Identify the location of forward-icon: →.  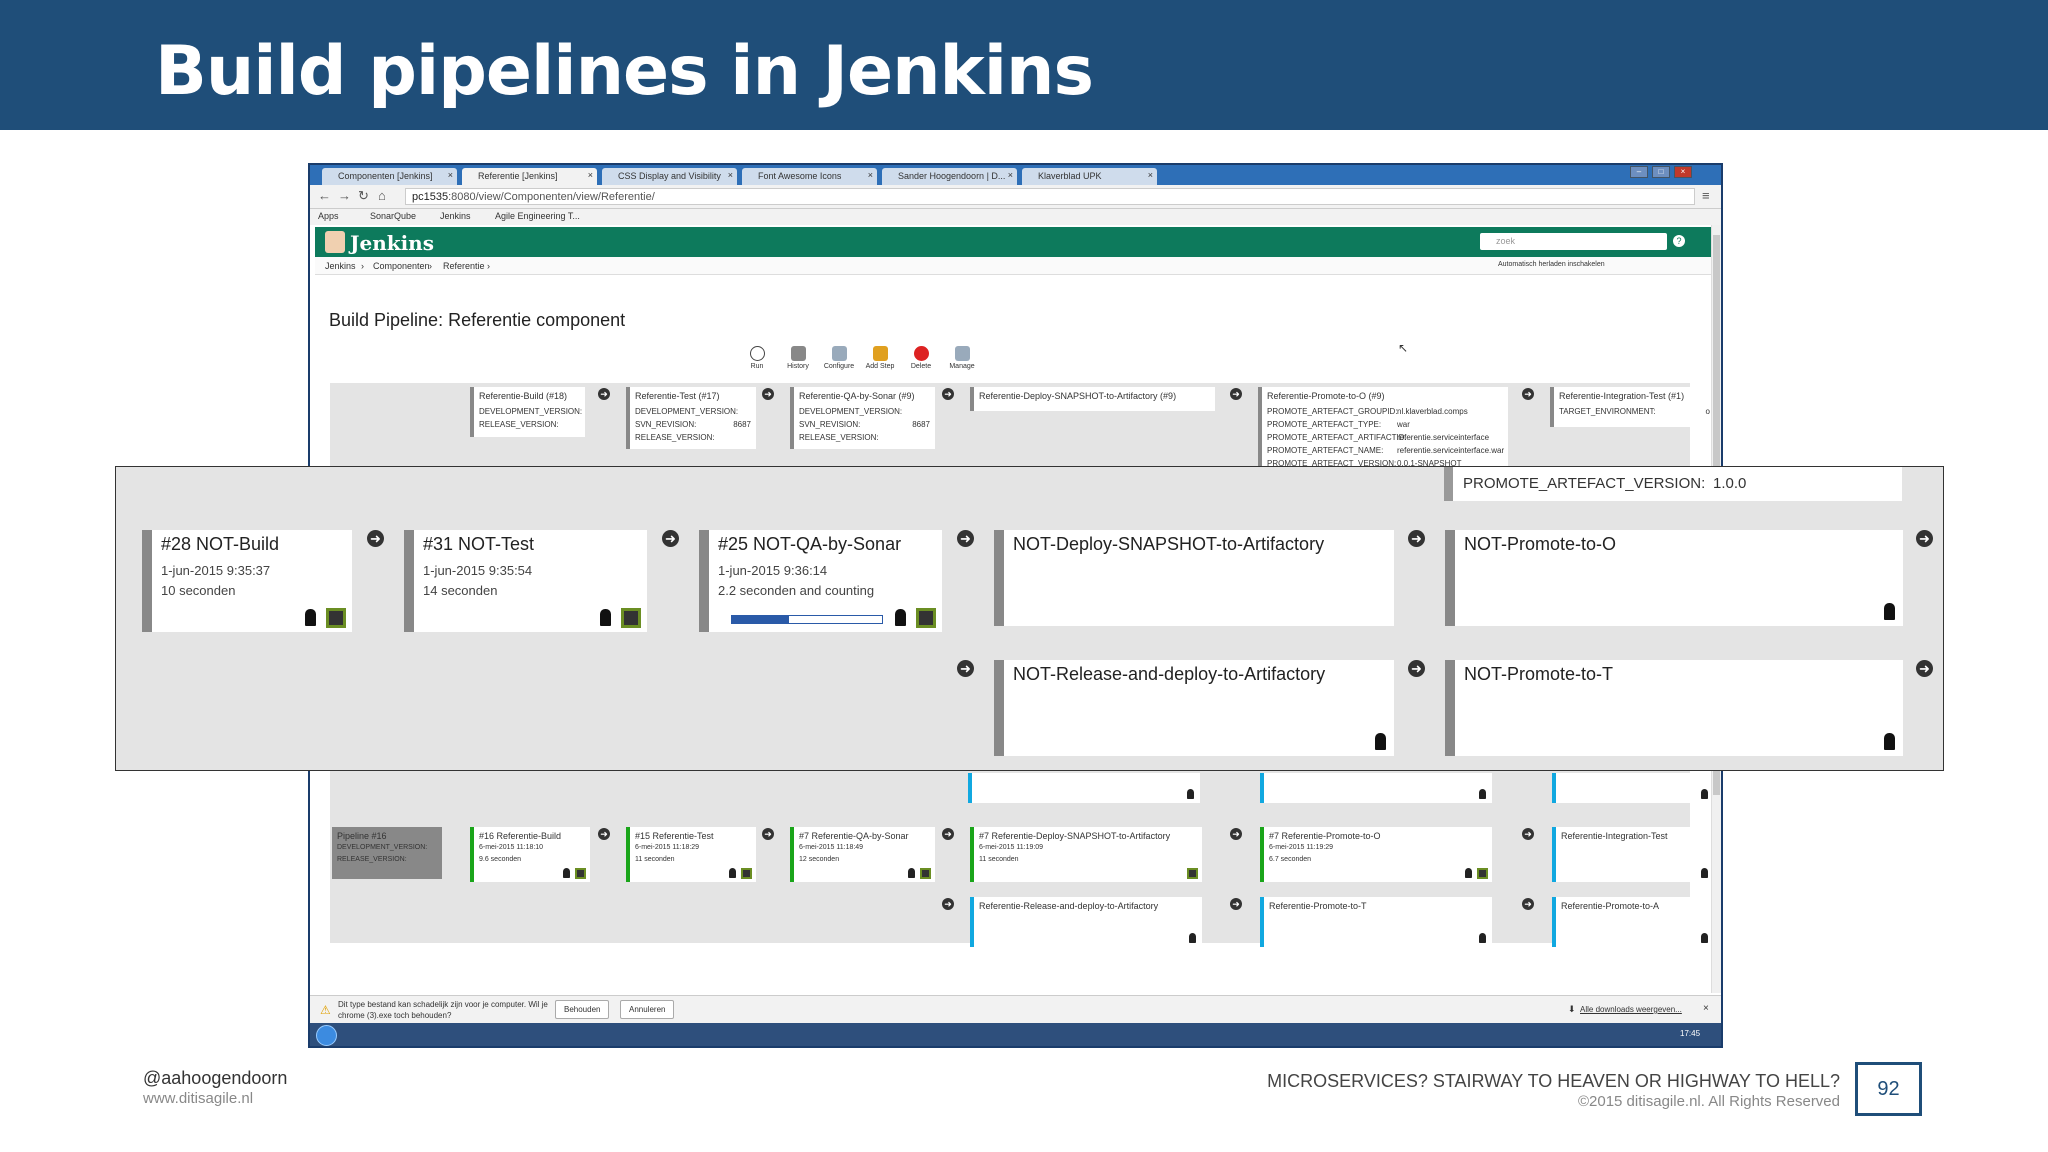
(344, 195).